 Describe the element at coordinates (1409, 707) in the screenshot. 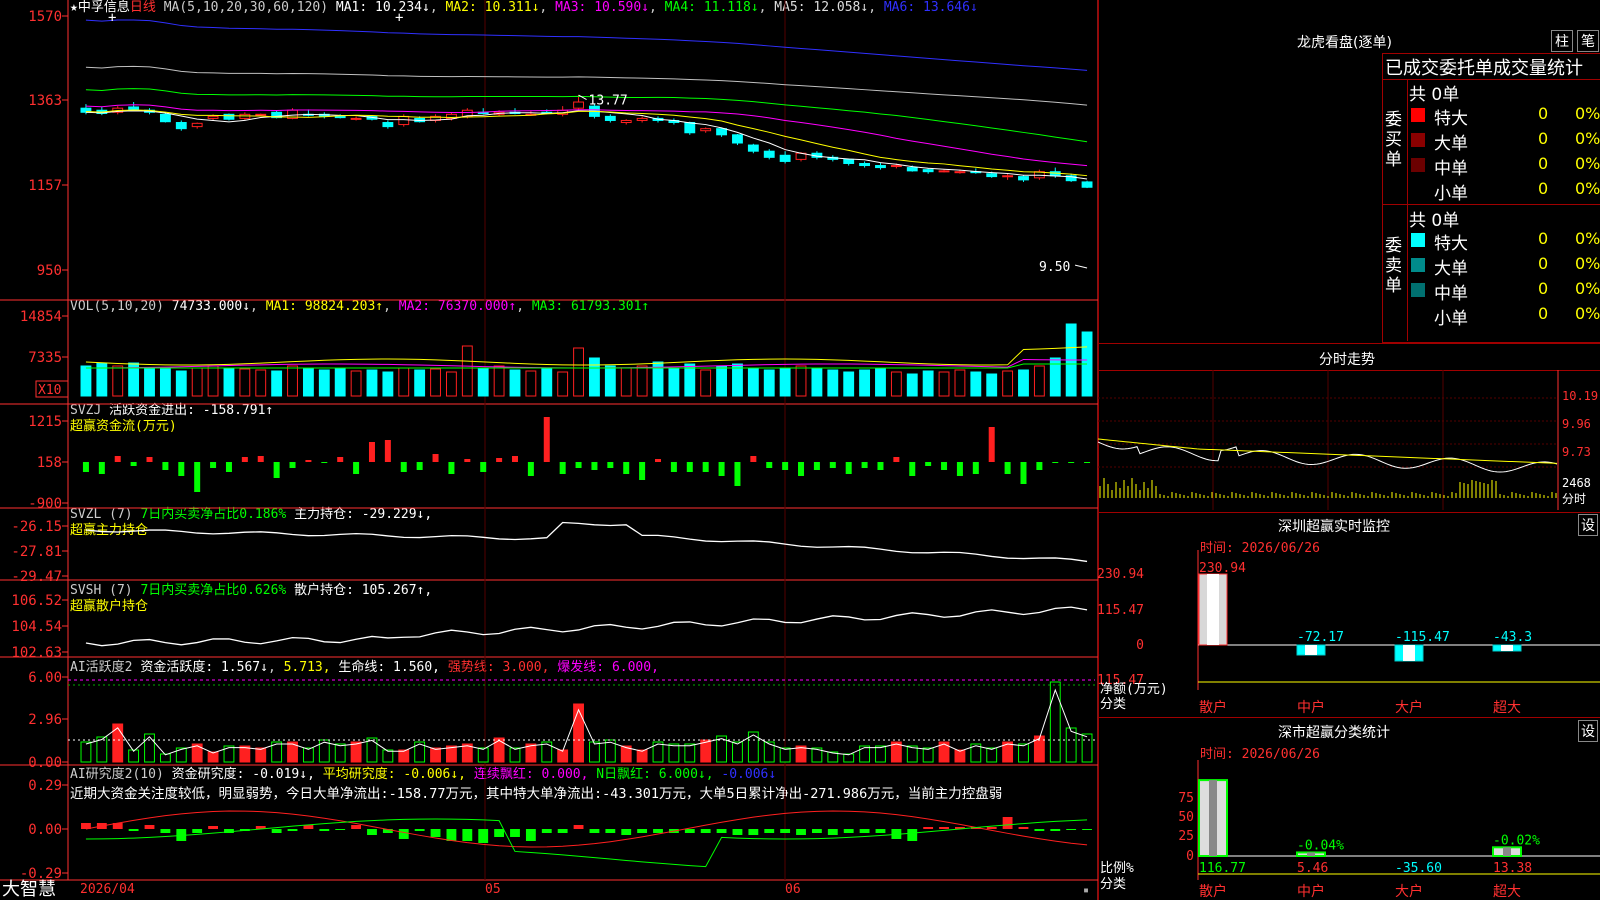

I see `sz-cat-label: 大户` at that location.